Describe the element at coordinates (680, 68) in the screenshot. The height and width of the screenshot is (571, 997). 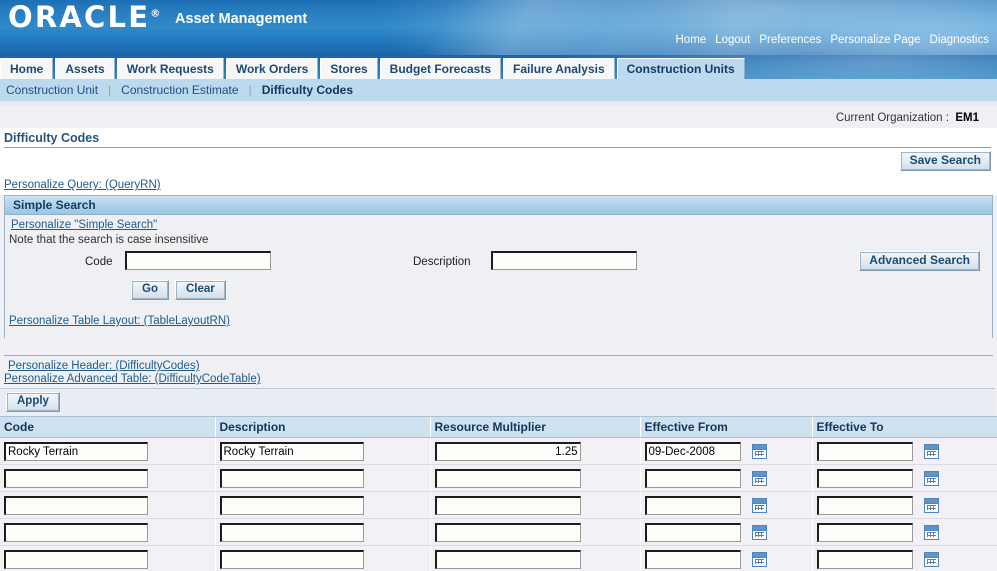
I see `tab-construction-units: Construction Units` at that location.